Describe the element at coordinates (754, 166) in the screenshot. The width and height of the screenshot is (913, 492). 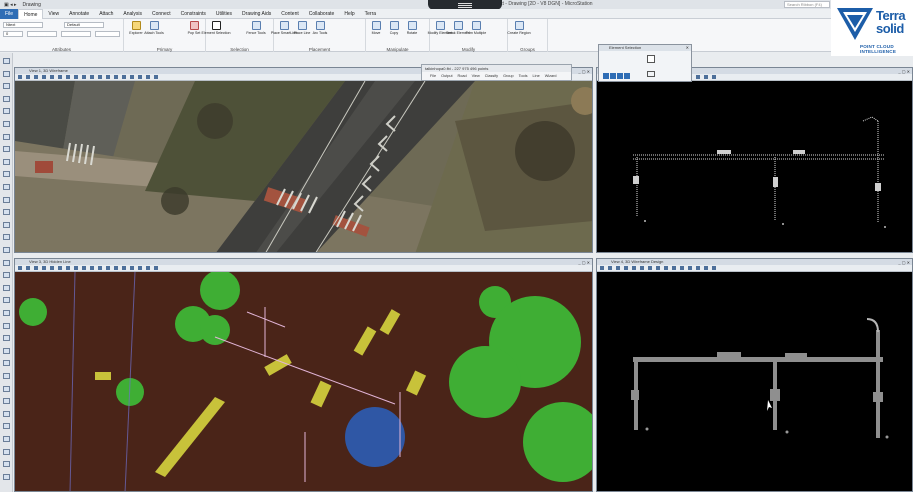
I see `view-canvas` at that location.